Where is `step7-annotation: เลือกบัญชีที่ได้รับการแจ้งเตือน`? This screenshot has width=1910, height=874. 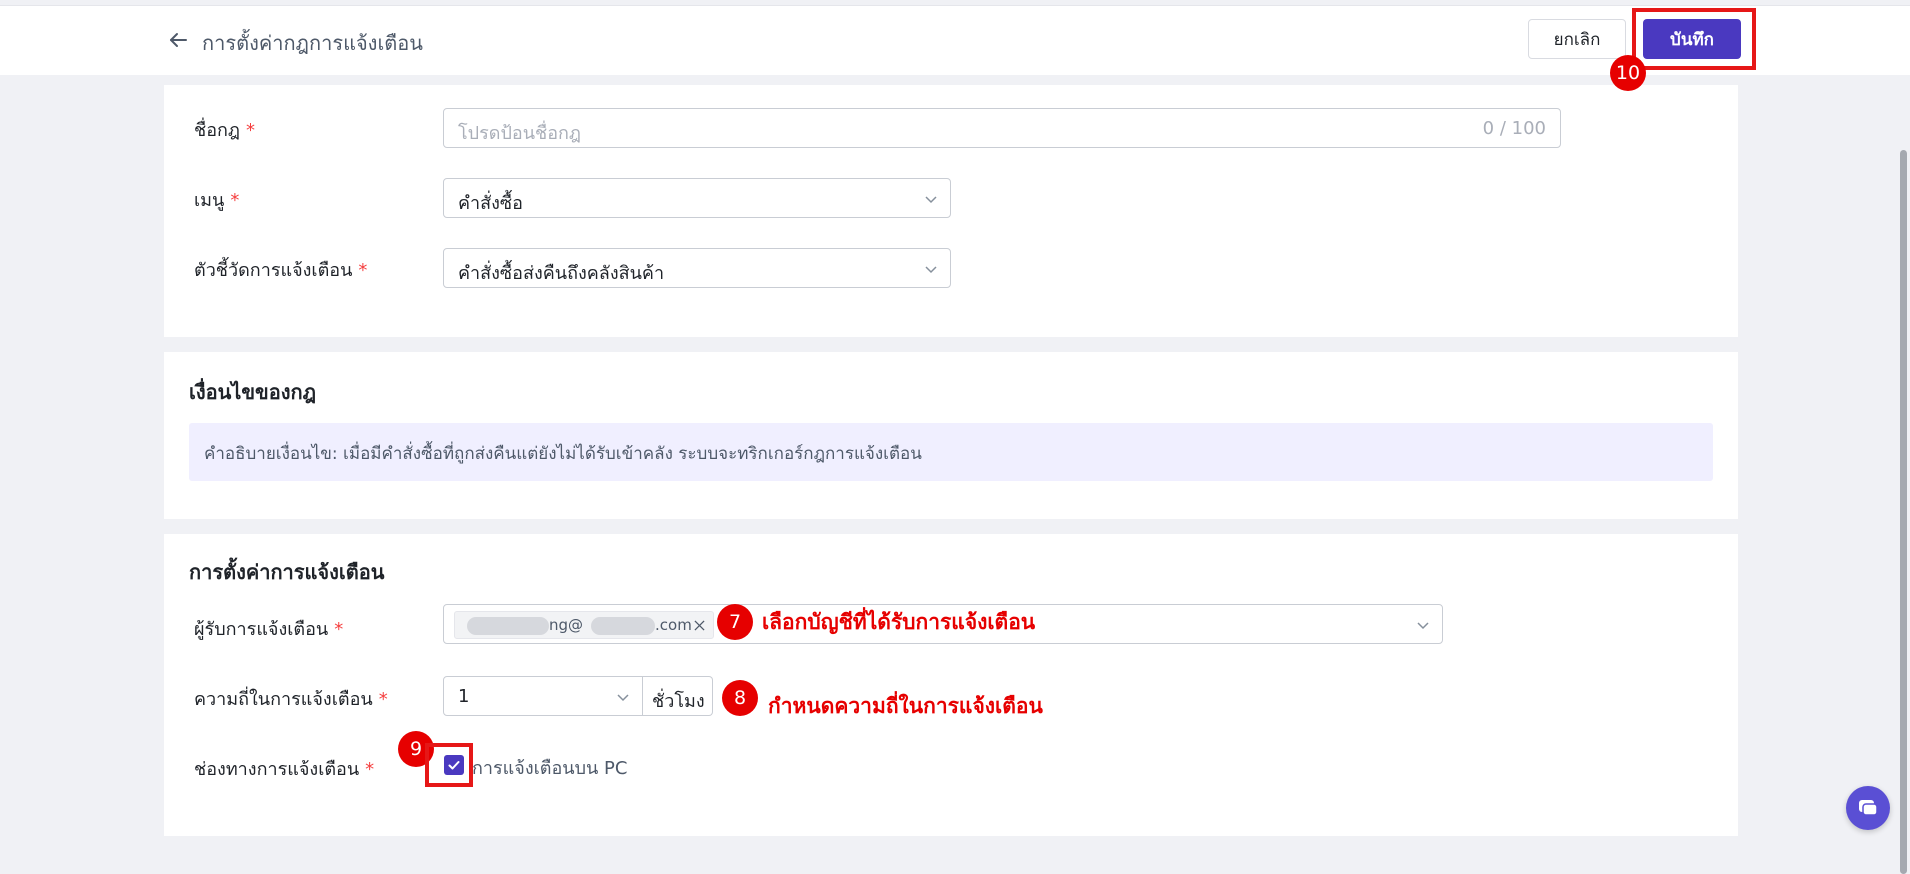
step7-annotation: เลือกบัญชีที่ได้รับการแจ้งเตือน is located at coordinates (899, 621).